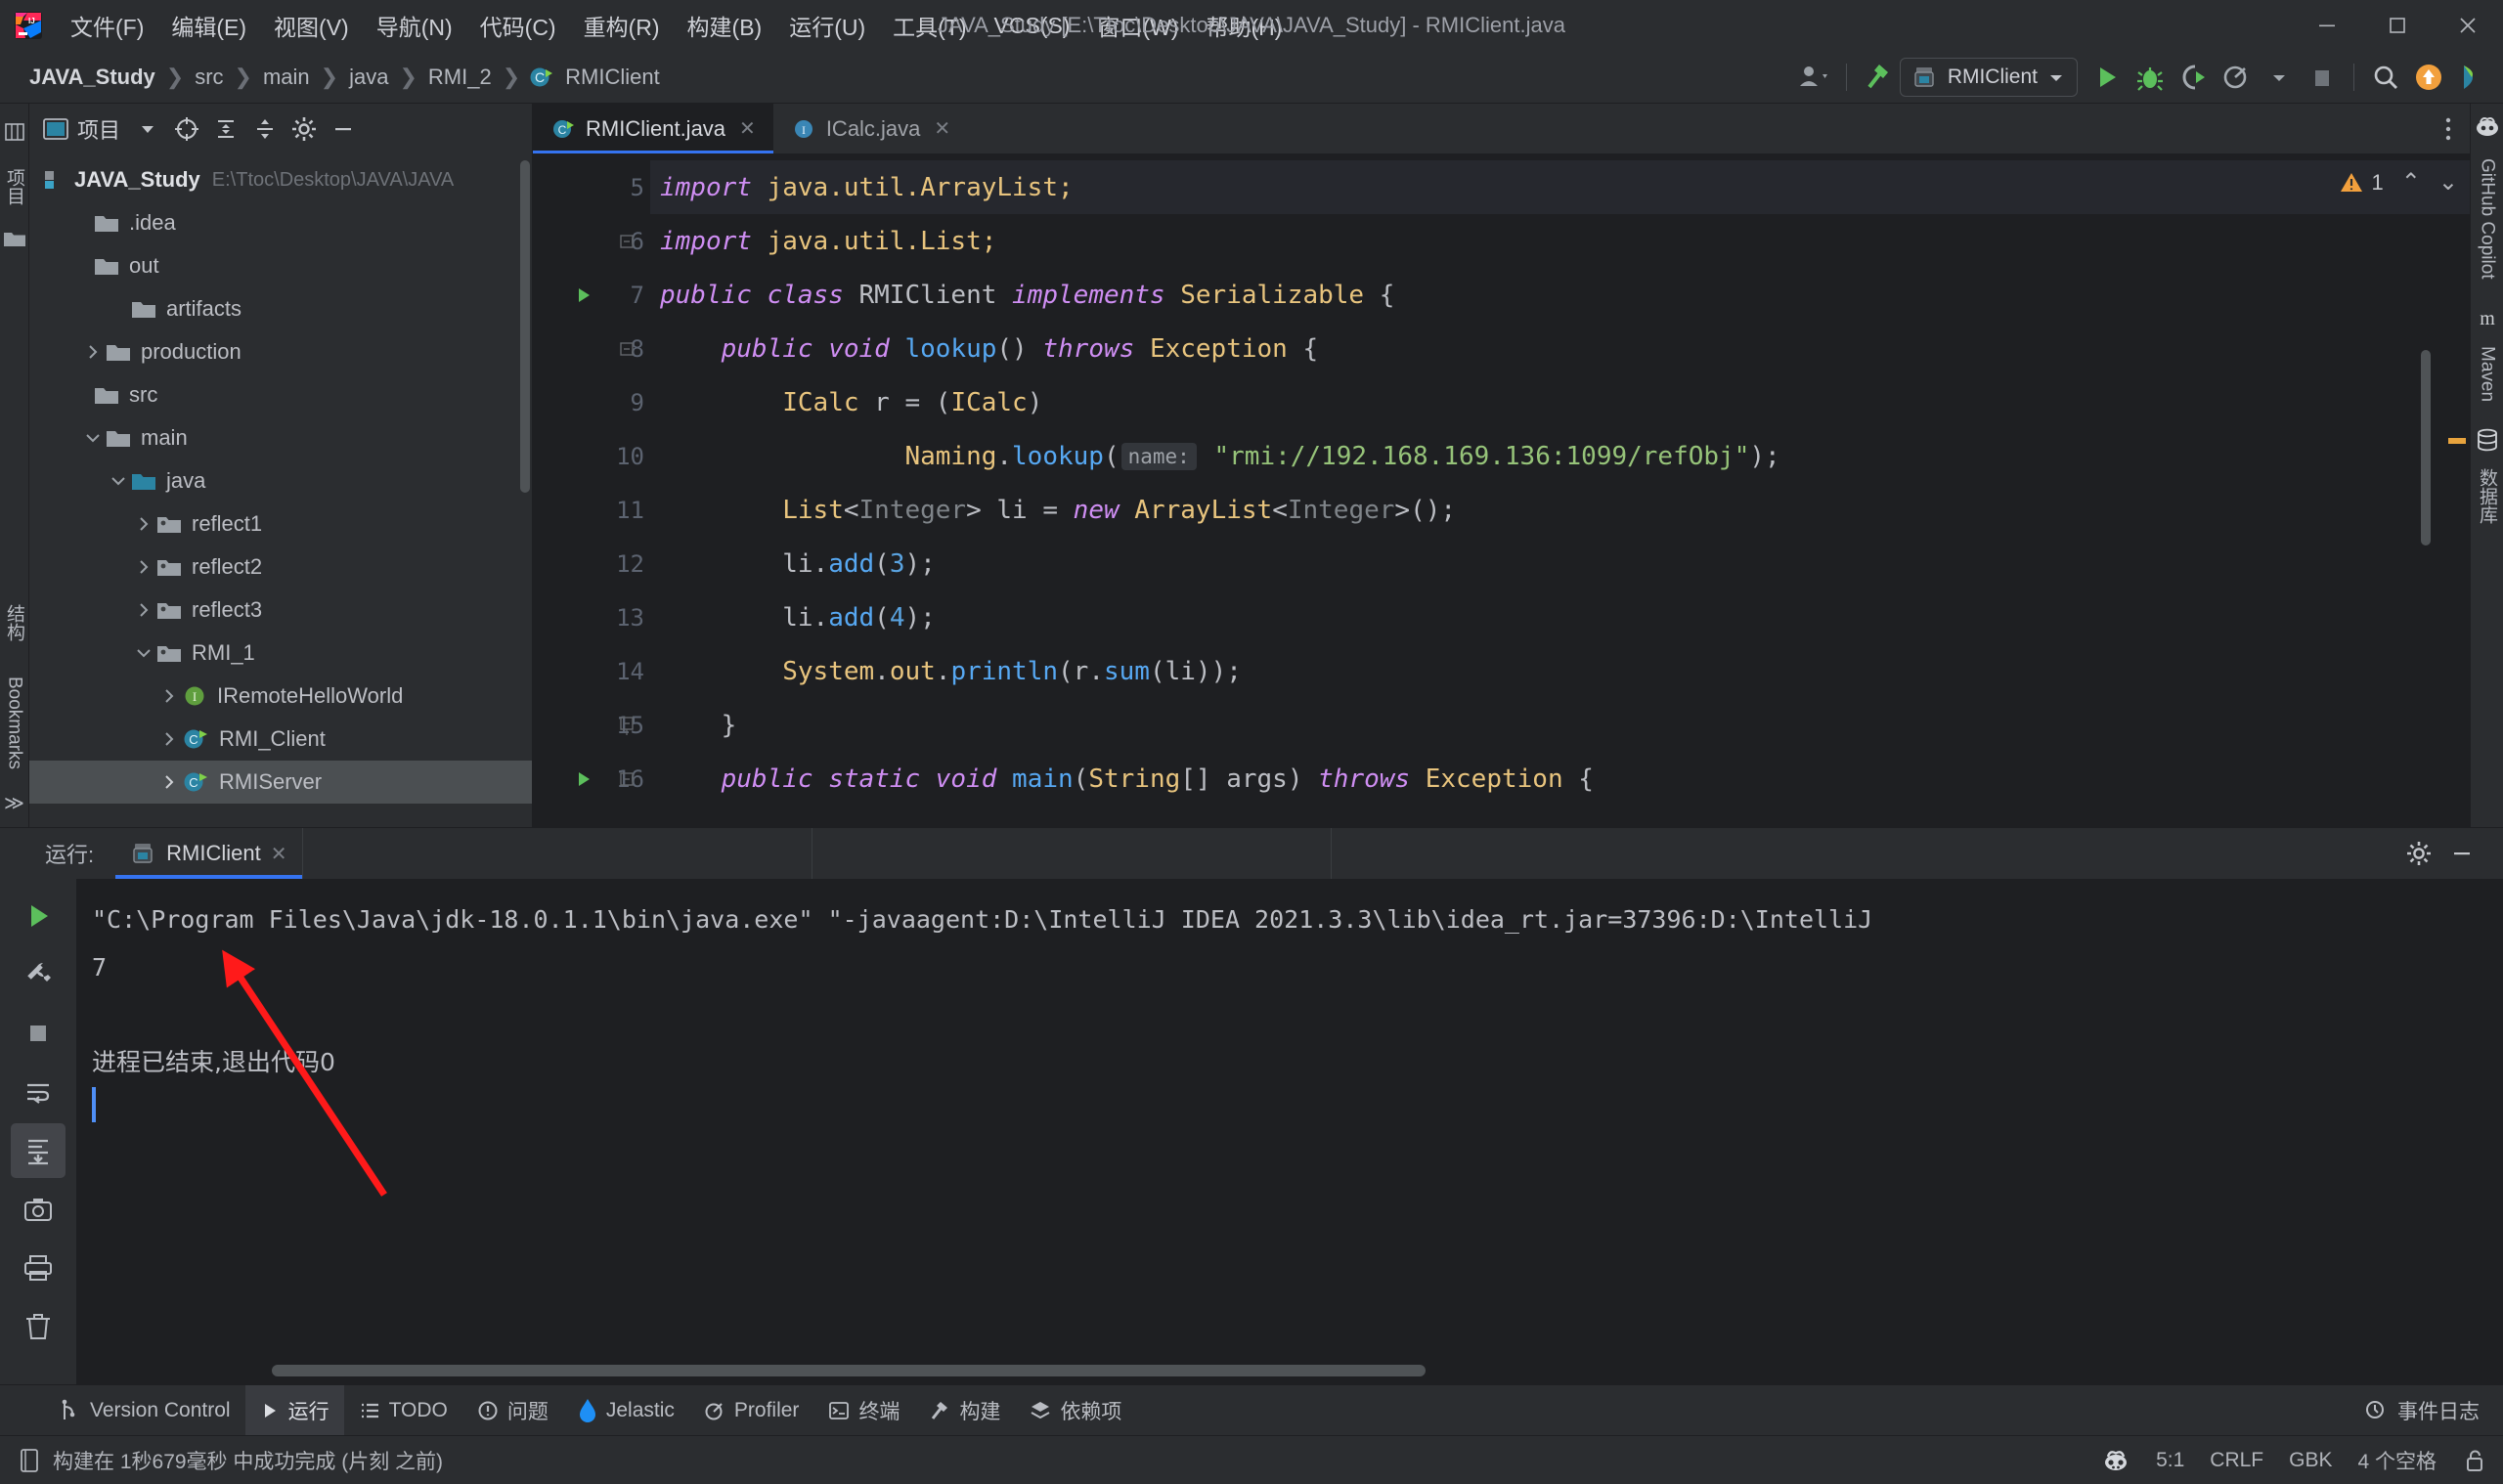  What do you see at coordinates (2236, 1460) in the screenshot?
I see `line-separator: CRLF` at bounding box center [2236, 1460].